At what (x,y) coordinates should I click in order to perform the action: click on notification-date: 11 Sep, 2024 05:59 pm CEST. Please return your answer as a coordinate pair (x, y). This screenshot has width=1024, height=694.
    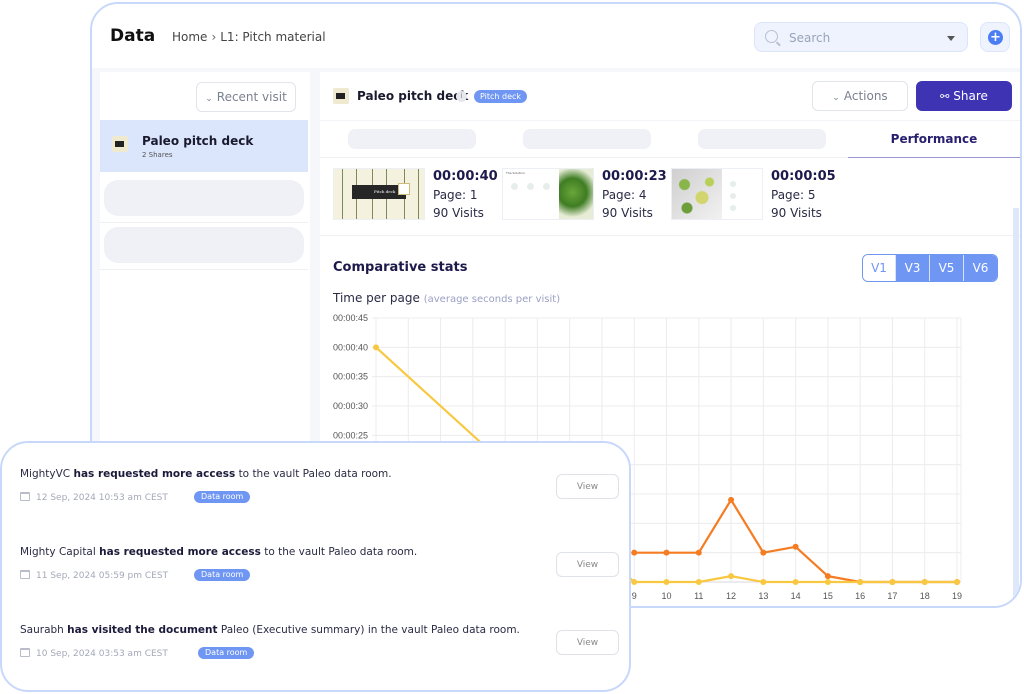
    Looking at the image, I should click on (94, 575).